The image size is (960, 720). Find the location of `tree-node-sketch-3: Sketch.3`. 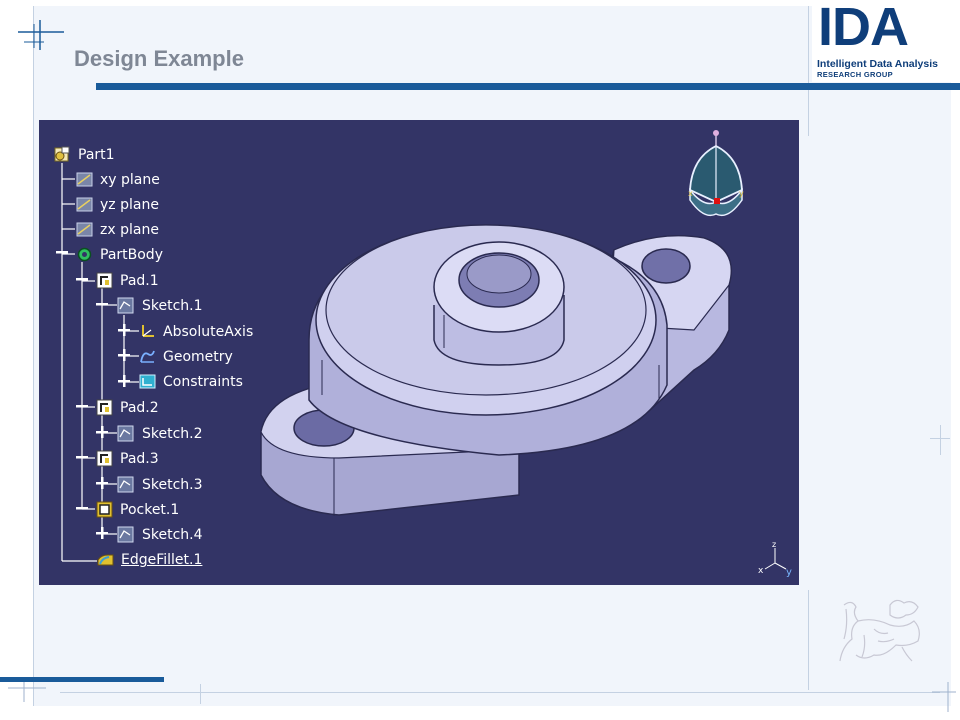

tree-node-sketch-3: Sketch.3 is located at coordinates (172, 485).